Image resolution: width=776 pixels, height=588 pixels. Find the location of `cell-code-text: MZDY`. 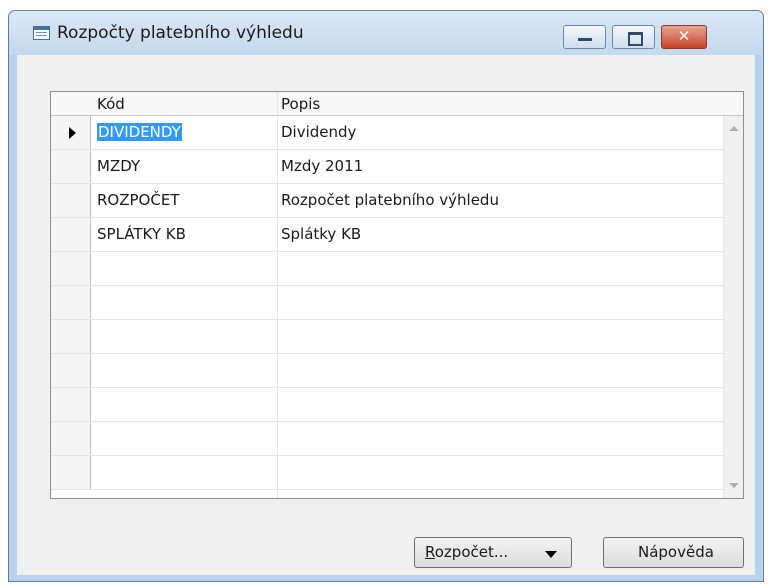

cell-code-text: MZDY is located at coordinates (119, 166).